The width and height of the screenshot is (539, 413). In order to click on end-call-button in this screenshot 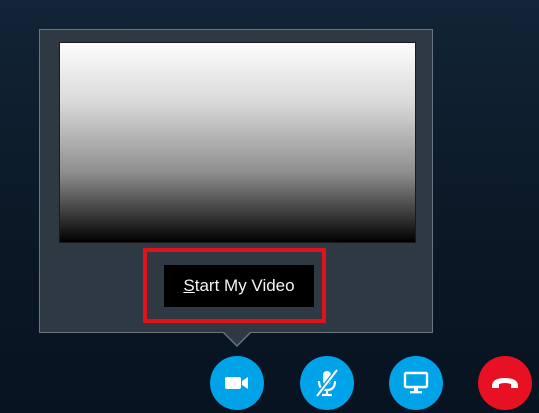, I will do `click(505, 383)`.